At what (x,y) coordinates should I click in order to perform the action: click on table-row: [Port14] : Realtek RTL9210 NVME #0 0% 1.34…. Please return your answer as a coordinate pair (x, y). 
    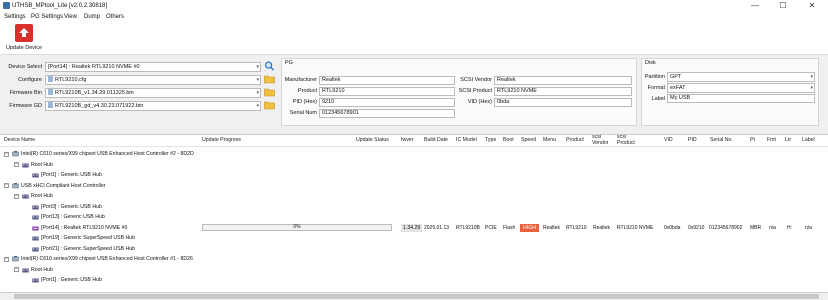
    Looking at the image, I should click on (414, 228).